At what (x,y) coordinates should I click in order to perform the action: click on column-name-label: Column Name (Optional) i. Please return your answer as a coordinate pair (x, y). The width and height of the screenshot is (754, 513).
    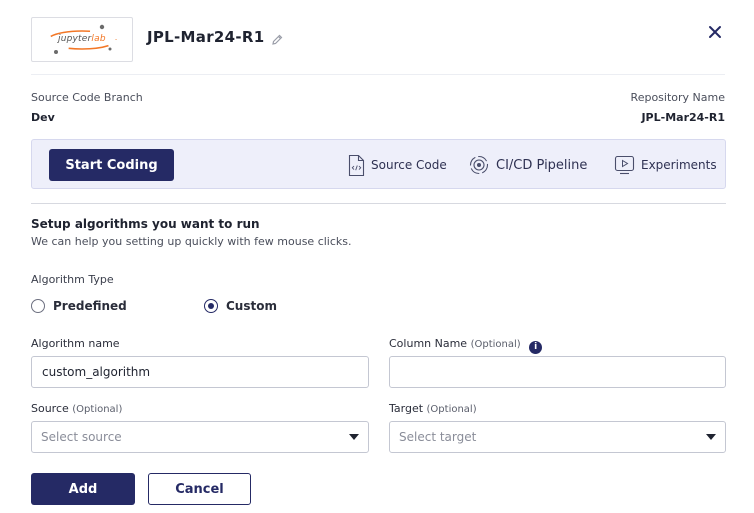
    Looking at the image, I should click on (466, 345).